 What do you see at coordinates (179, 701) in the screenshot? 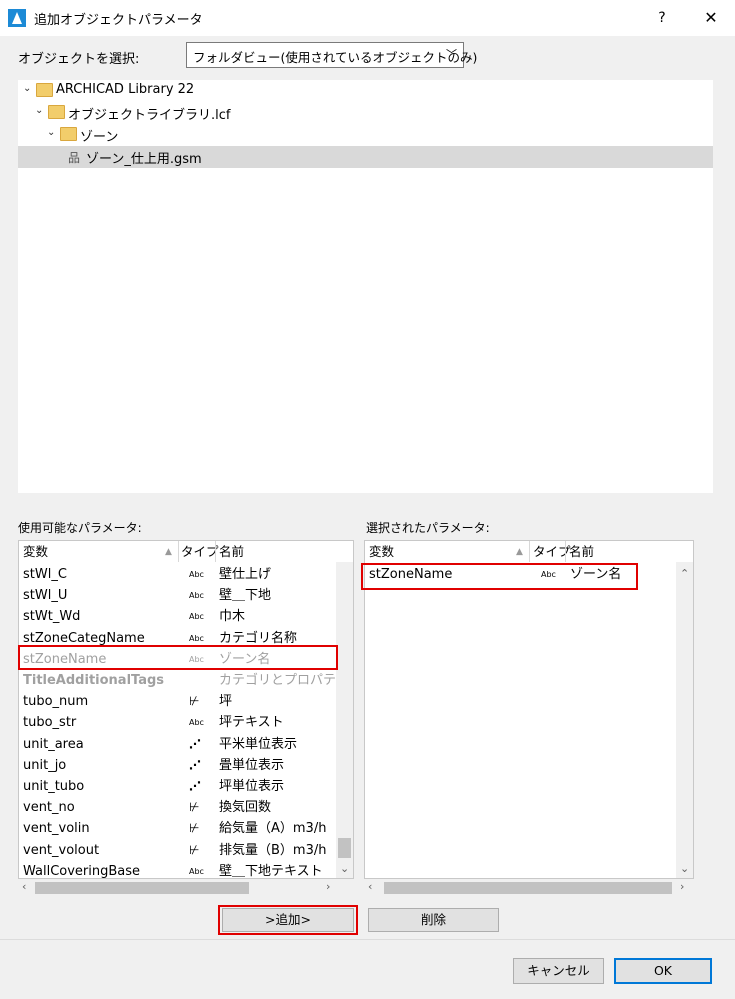
I see `list-item: tubo_num ⊬ 坪` at bounding box center [179, 701].